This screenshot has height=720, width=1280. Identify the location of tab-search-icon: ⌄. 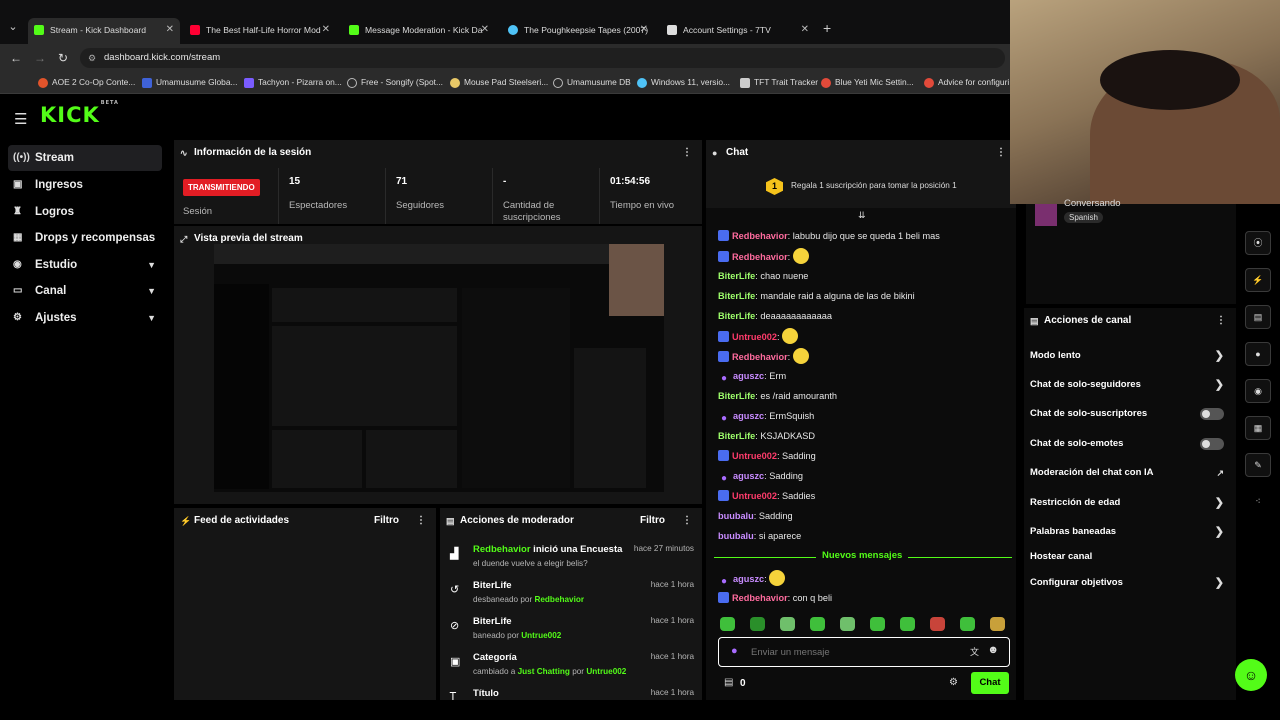
(13, 29).